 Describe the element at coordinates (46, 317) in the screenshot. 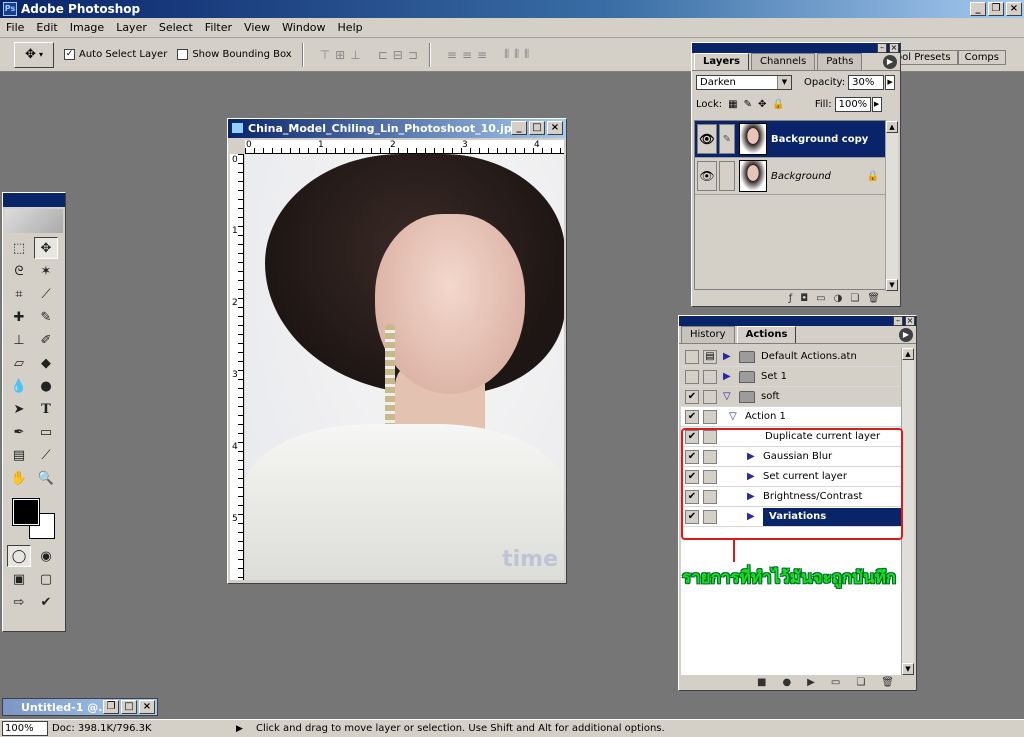

I see `brush-tool-icon: ✎` at that location.